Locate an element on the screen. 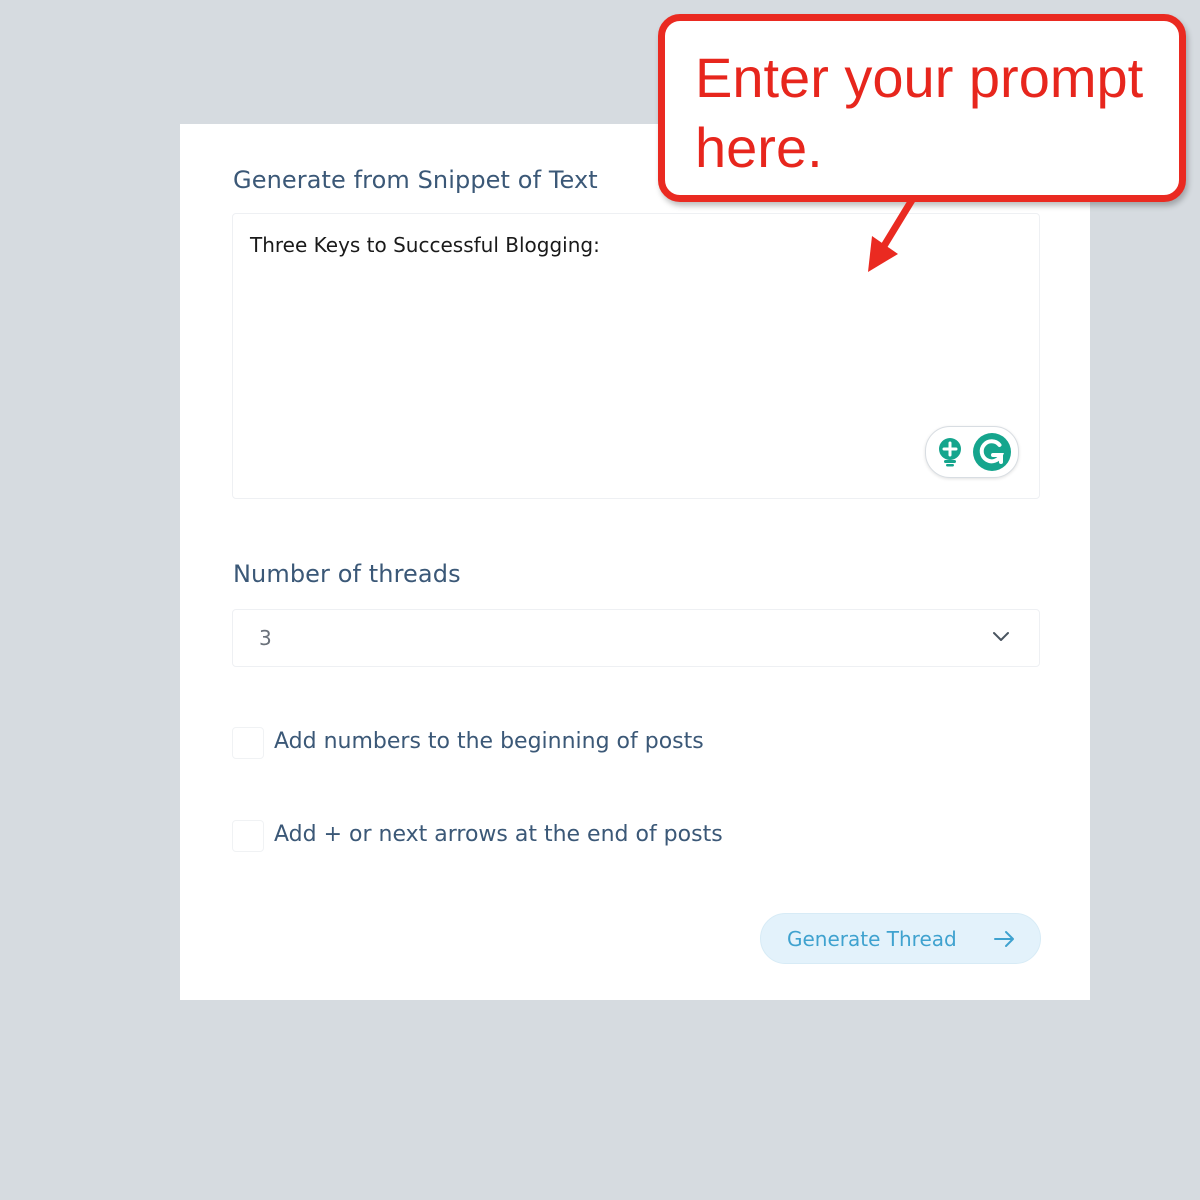 The height and width of the screenshot is (1200, 1200). numbers-option-row: Add numbers to the beginning of posts is located at coordinates (582, 745).